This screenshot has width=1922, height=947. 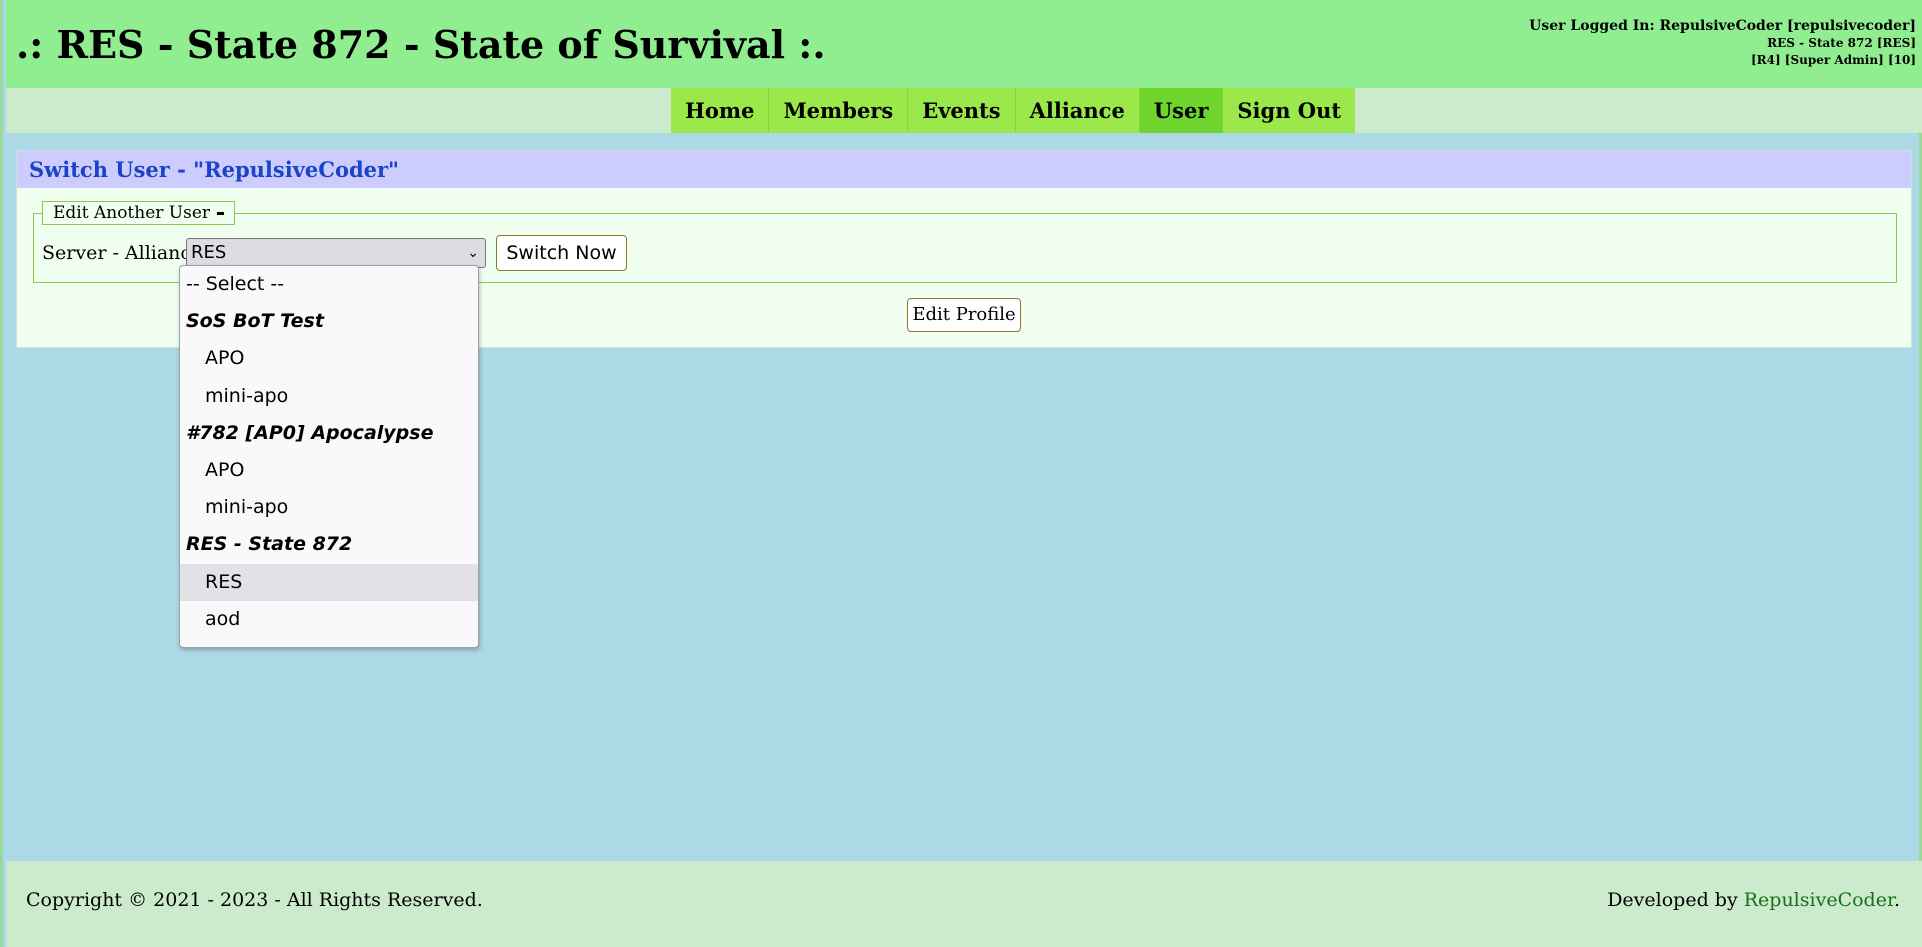 I want to click on nav-alliance: Alliance, so click(x=1077, y=110).